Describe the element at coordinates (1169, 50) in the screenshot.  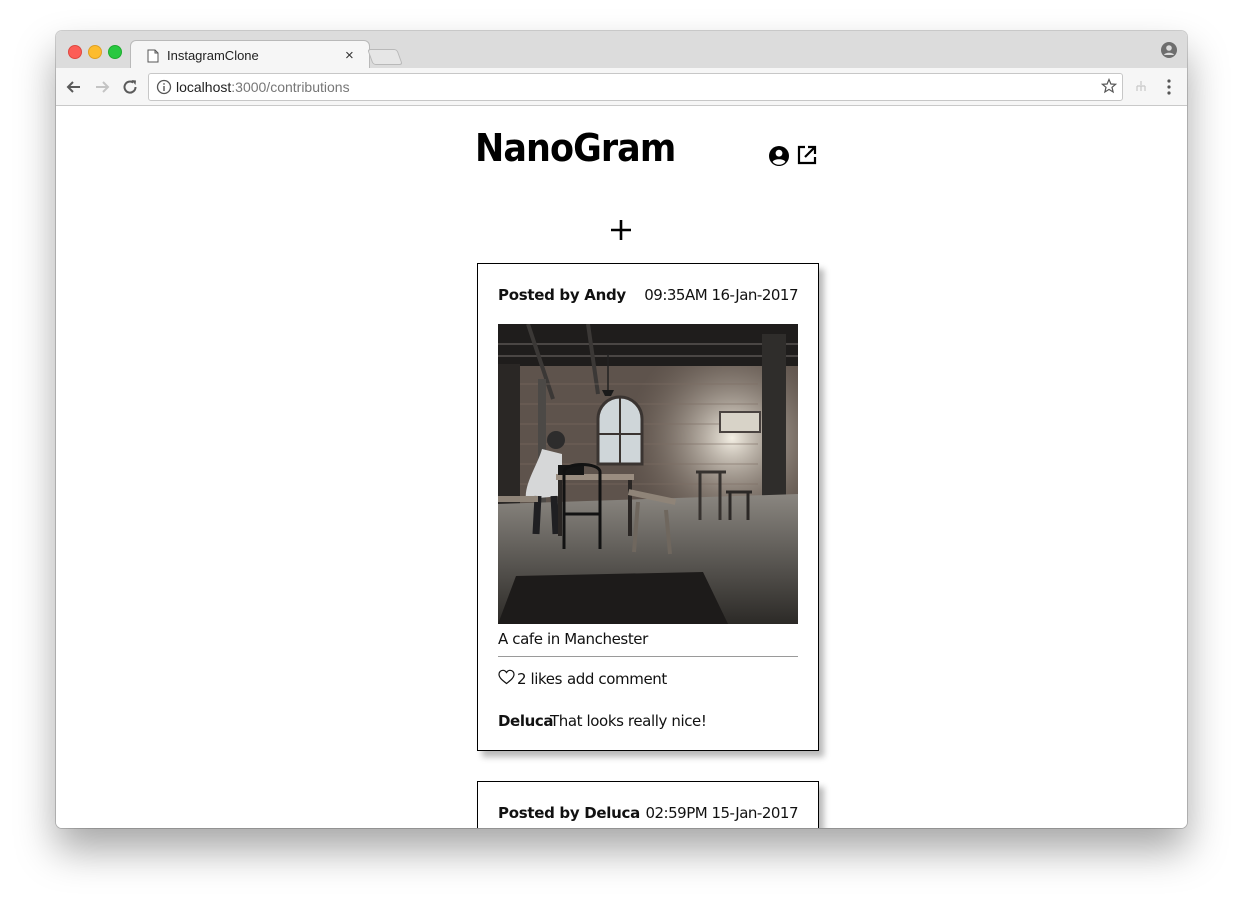
I see `browser-profile-icon` at that location.